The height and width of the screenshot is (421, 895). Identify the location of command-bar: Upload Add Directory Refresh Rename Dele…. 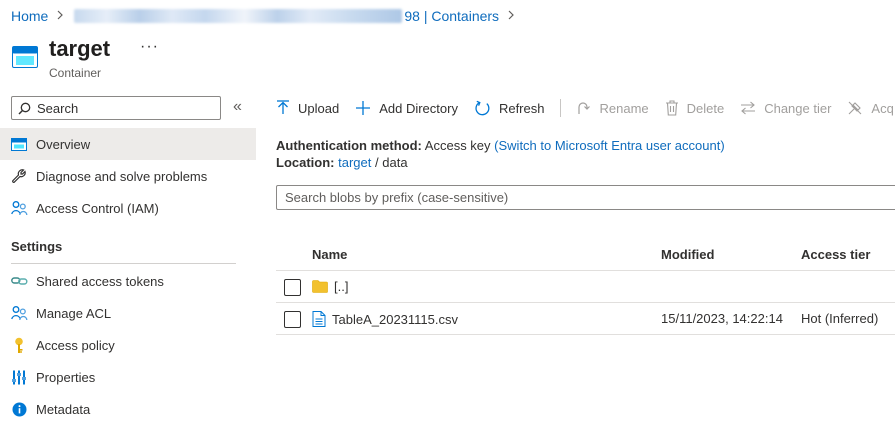
(585, 108).